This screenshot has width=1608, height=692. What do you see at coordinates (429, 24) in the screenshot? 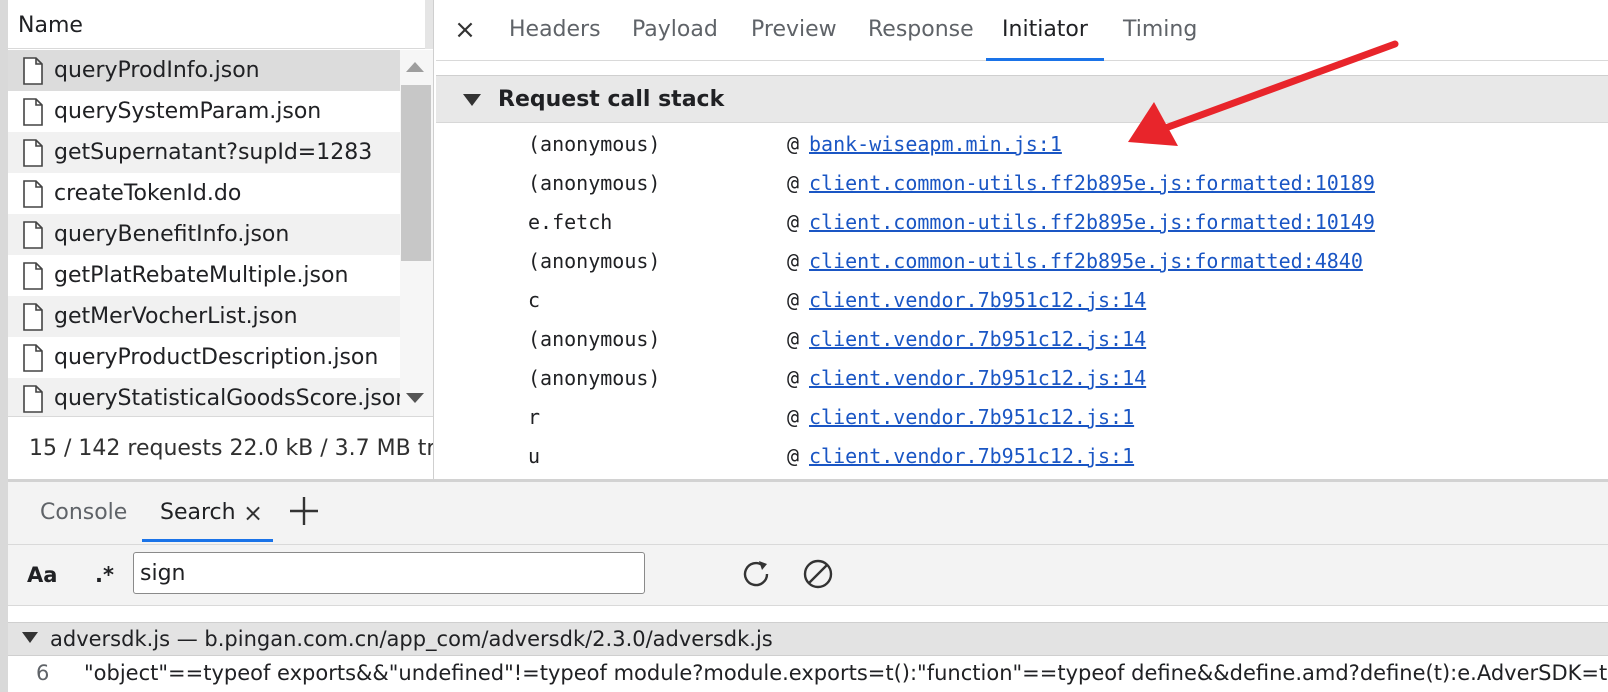
I see `column-resizer` at bounding box center [429, 24].